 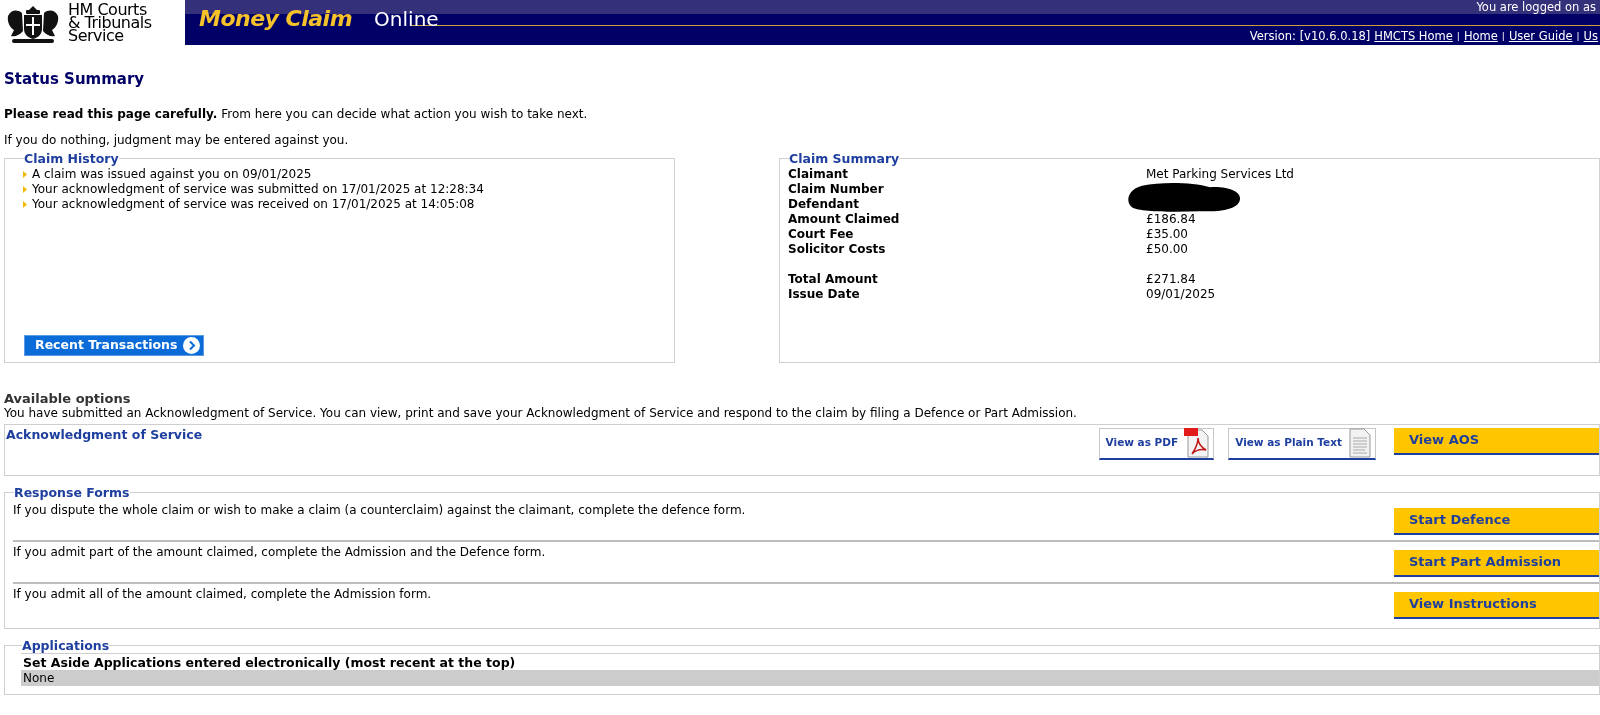 What do you see at coordinates (96, 35) in the screenshot?
I see `logo-text: Service` at bounding box center [96, 35].